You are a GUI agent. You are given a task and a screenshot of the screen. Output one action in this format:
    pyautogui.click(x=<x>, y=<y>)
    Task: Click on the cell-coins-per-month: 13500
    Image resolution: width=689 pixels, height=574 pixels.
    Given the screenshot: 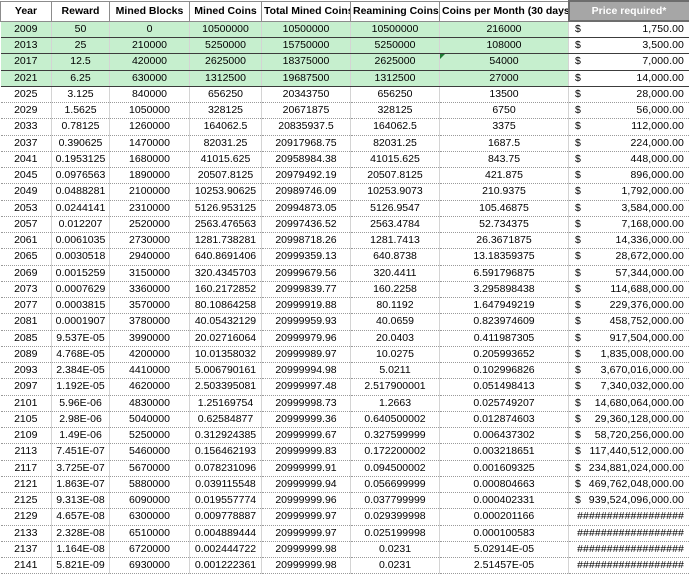 What is the action you would take?
    pyautogui.click(x=504, y=94)
    